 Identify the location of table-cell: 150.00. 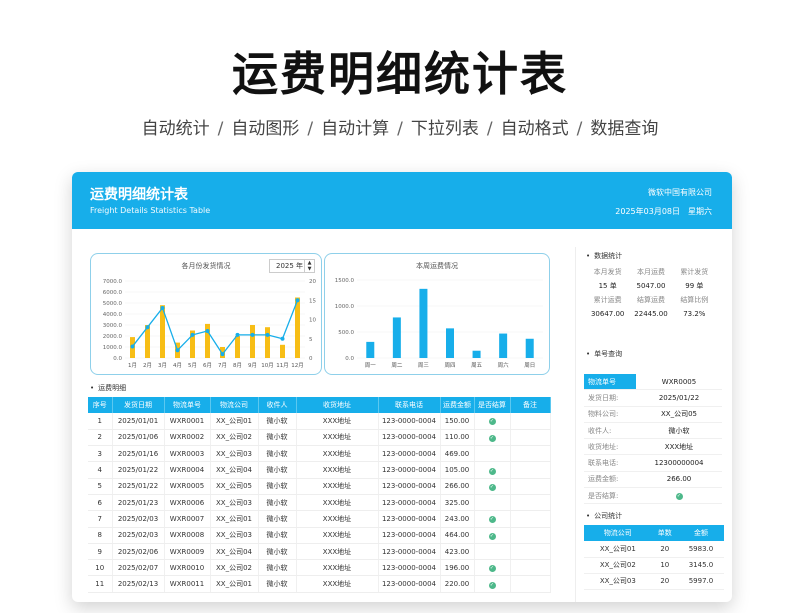
(457, 421).